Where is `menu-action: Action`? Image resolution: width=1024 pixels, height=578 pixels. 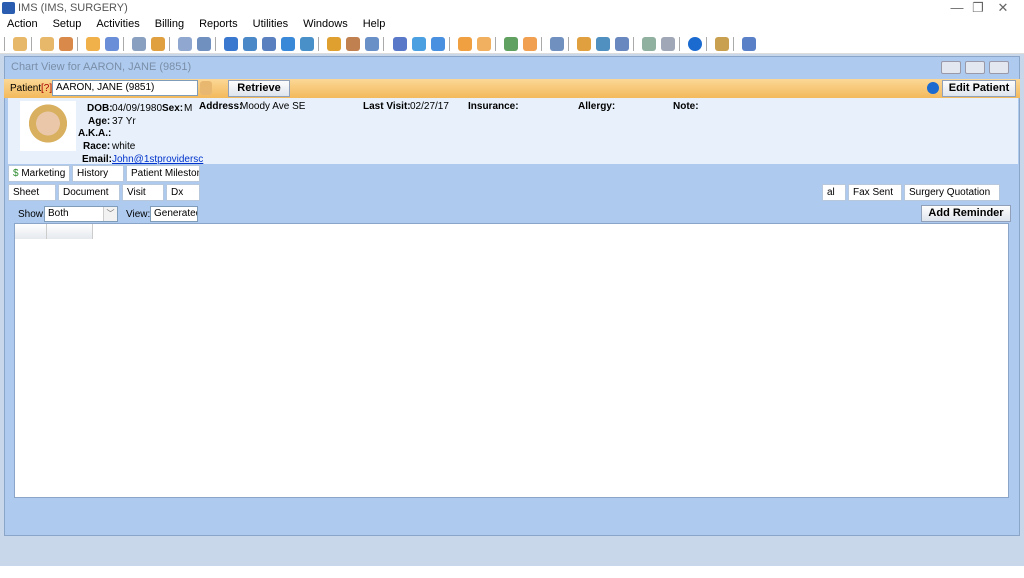
menu-action: Action is located at coordinates (23, 23).